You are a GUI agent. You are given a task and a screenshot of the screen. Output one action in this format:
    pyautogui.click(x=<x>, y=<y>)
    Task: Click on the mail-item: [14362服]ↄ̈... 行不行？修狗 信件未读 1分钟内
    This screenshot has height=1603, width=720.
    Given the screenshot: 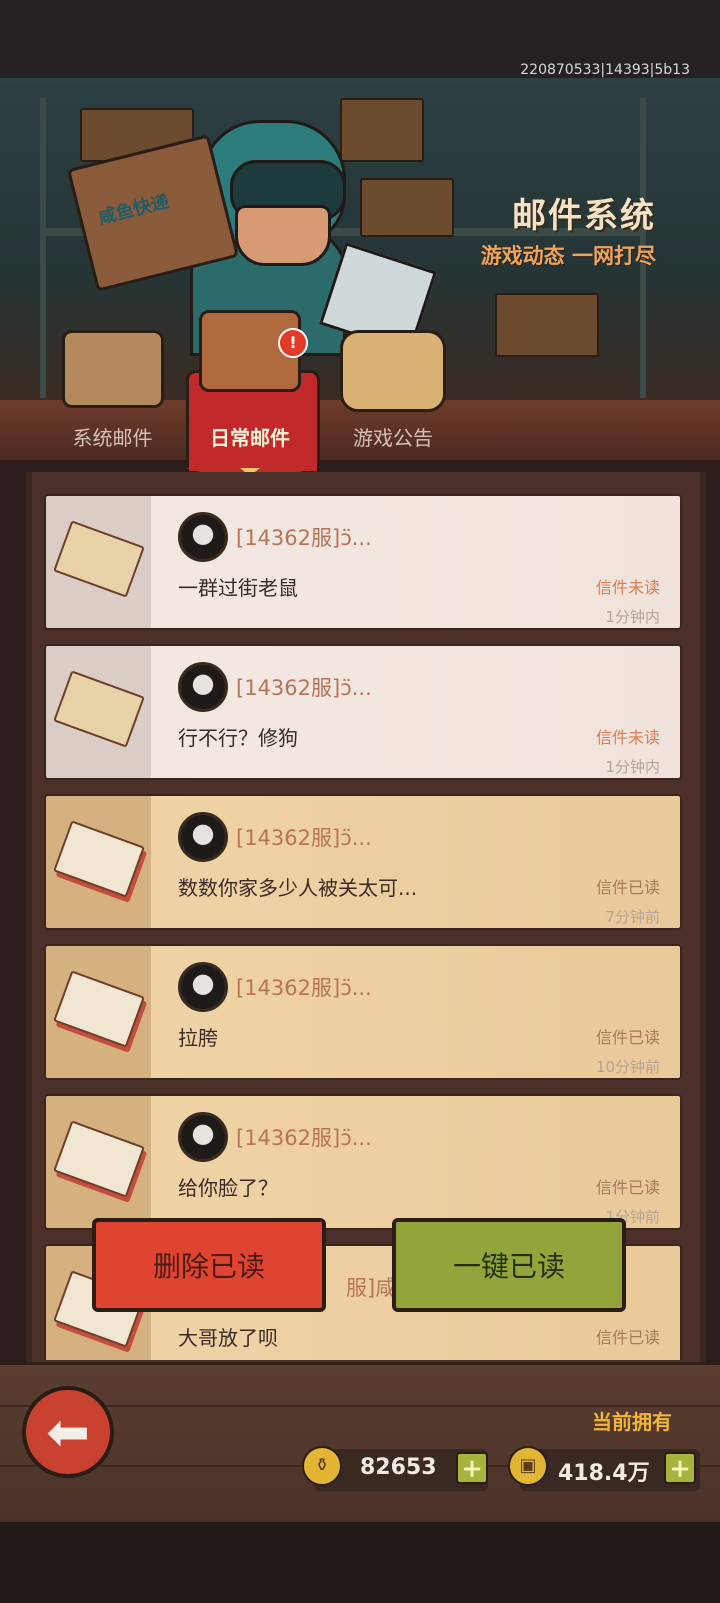 What is the action you would take?
    pyautogui.click(x=363, y=712)
    